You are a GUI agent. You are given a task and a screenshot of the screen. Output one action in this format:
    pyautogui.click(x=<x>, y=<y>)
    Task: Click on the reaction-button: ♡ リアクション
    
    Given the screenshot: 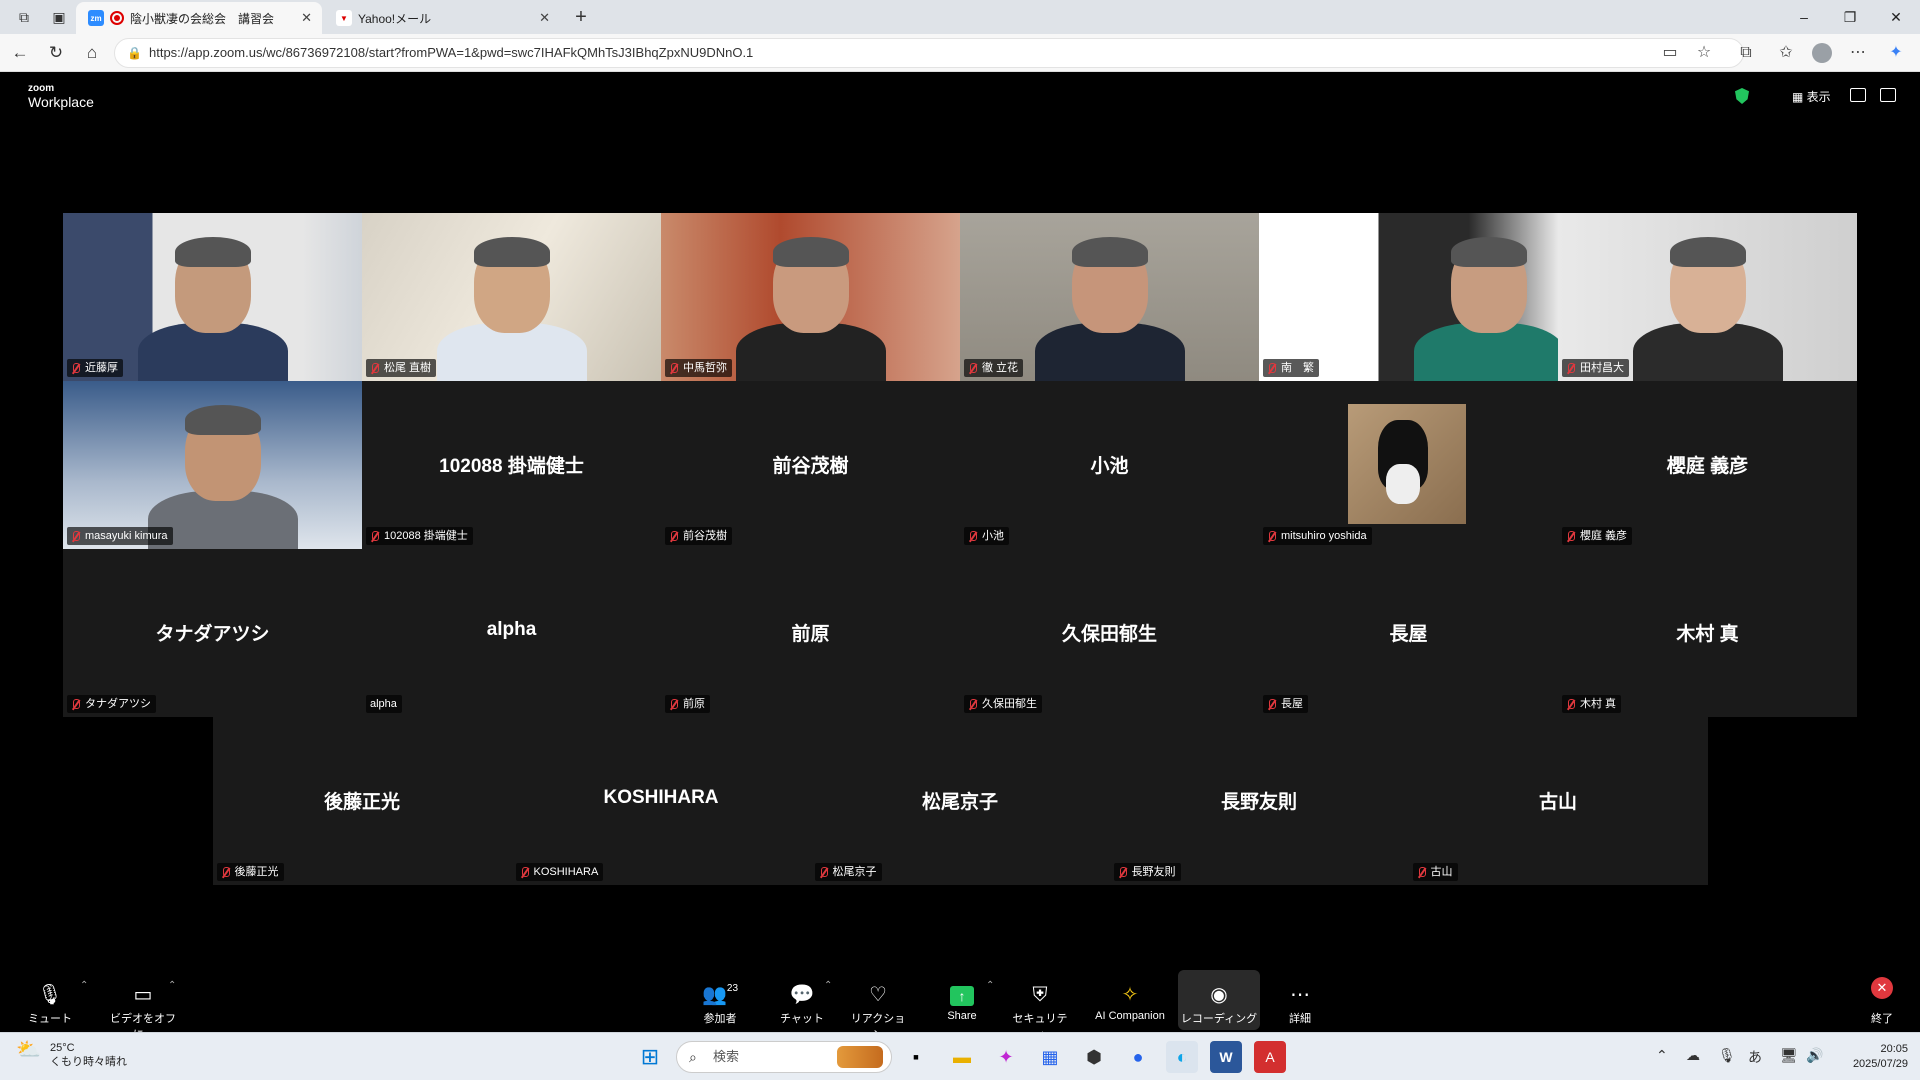 What is the action you would take?
    pyautogui.click(x=878, y=1005)
    